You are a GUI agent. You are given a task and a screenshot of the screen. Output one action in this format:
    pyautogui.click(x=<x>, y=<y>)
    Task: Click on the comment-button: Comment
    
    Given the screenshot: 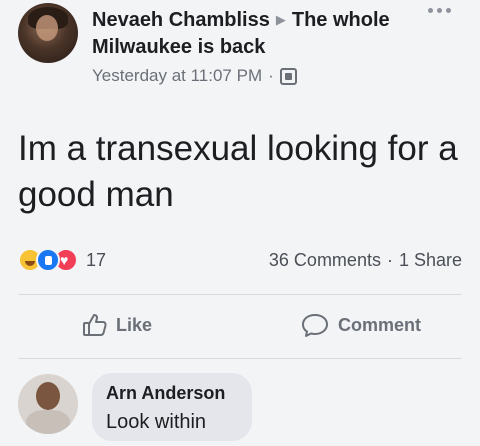 What is the action you would take?
    pyautogui.click(x=360, y=325)
    